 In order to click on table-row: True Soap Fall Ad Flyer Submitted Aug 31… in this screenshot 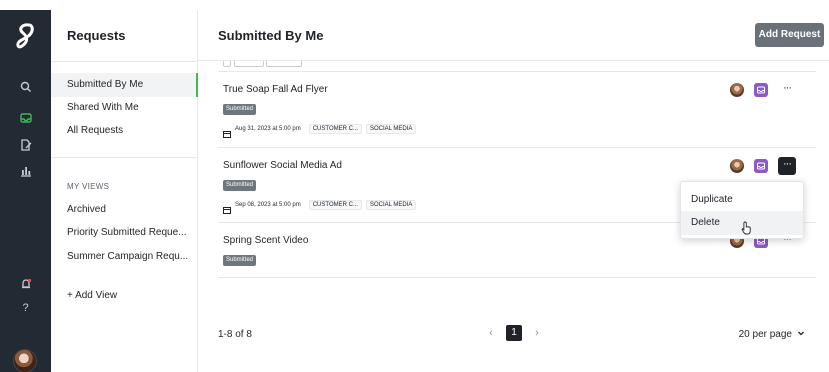, I will do `click(517, 109)`.